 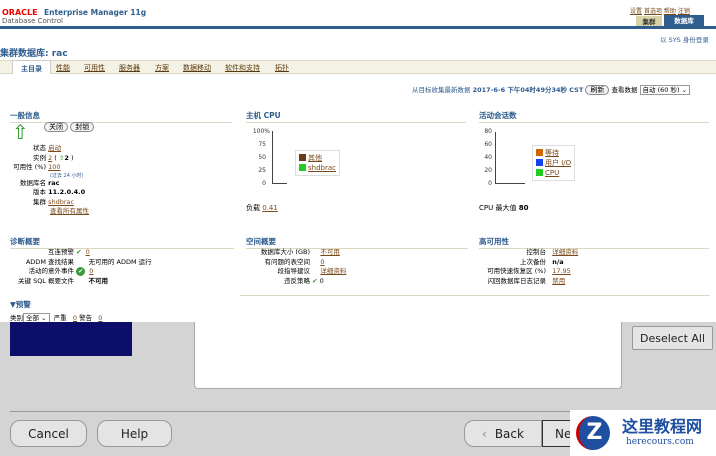 What do you see at coordinates (297, 280) in the screenshot?
I see `policy-label: 违反策略` at bounding box center [297, 280].